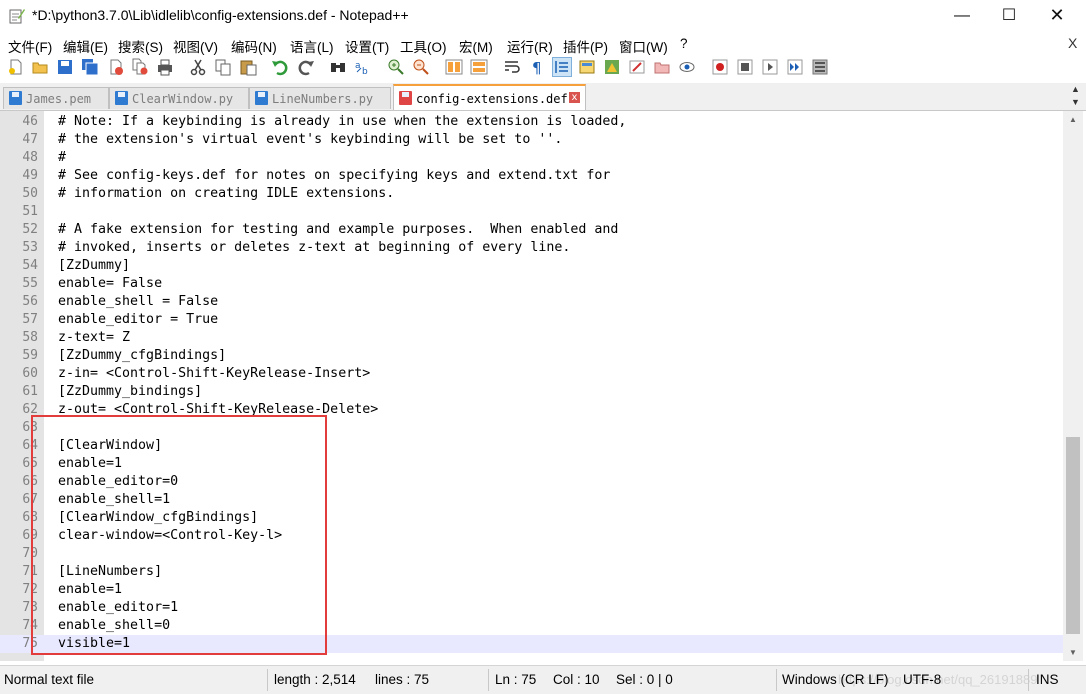  What do you see at coordinates (90, 67) in the screenshot?
I see `save-all-icon` at bounding box center [90, 67].